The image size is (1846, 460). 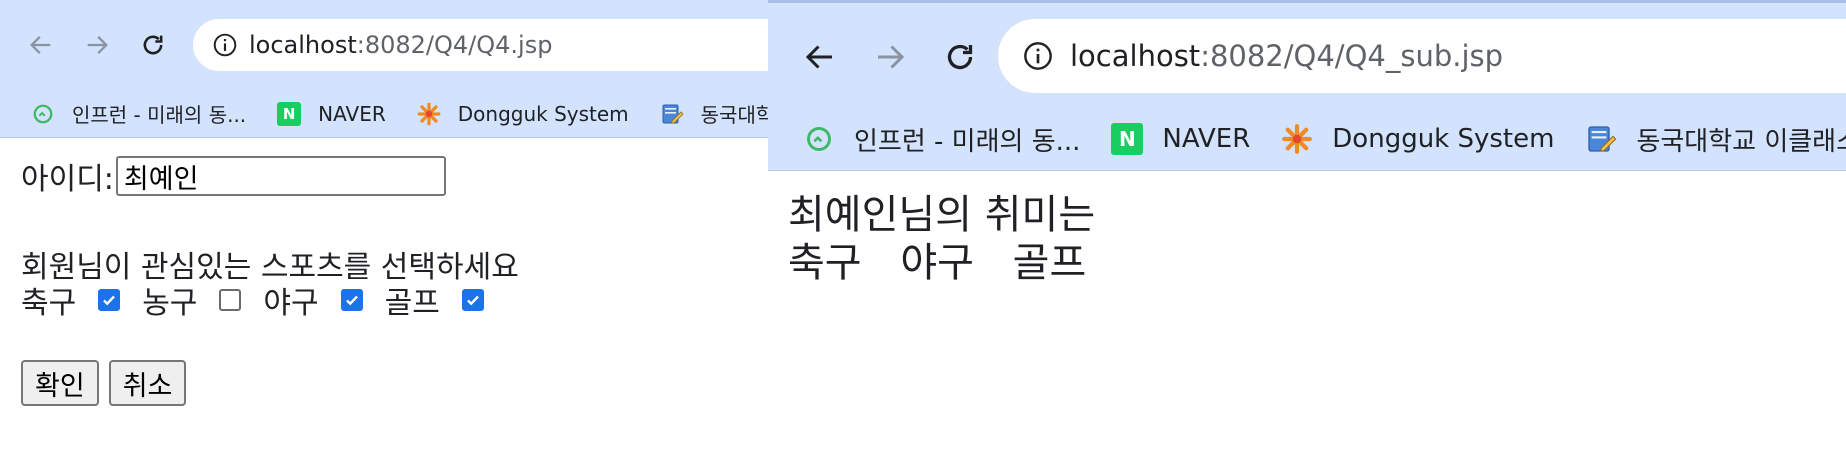 I want to click on checkbox-soccer, so click(x=109, y=300).